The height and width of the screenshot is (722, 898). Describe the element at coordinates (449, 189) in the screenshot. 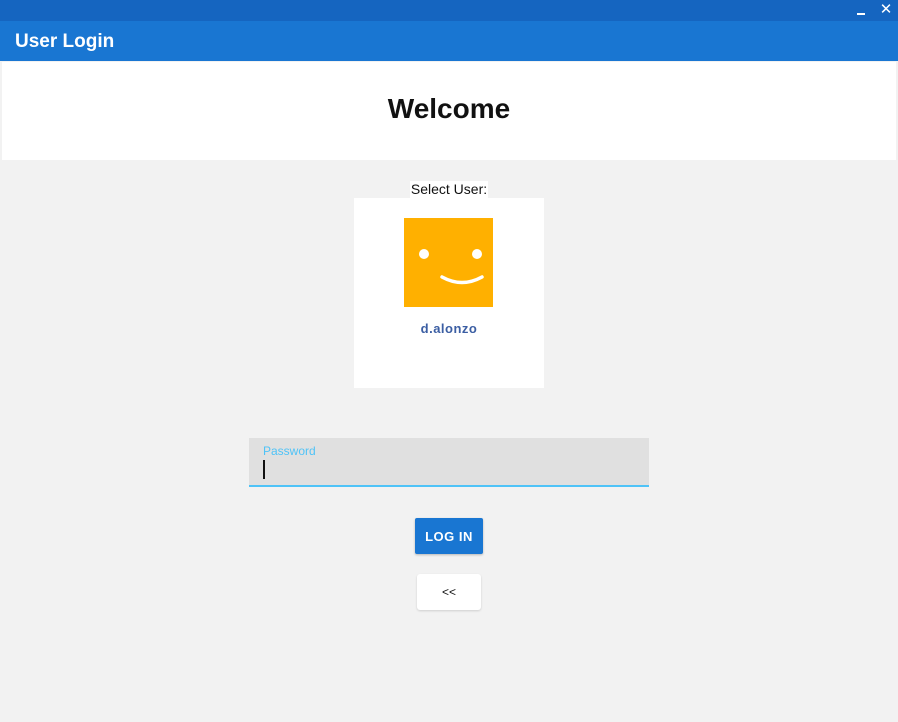

I see `select-user-label: Select User:` at that location.